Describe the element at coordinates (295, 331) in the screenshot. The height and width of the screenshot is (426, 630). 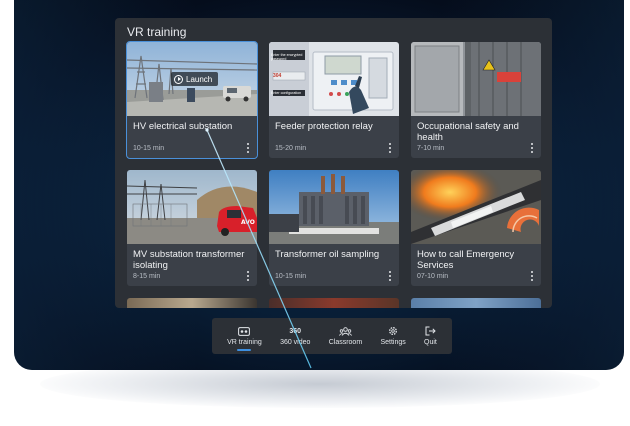
I see `360-icon: 360` at that location.